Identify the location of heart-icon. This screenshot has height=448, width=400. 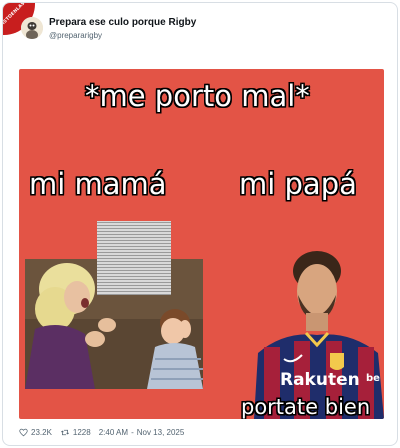
(23, 432).